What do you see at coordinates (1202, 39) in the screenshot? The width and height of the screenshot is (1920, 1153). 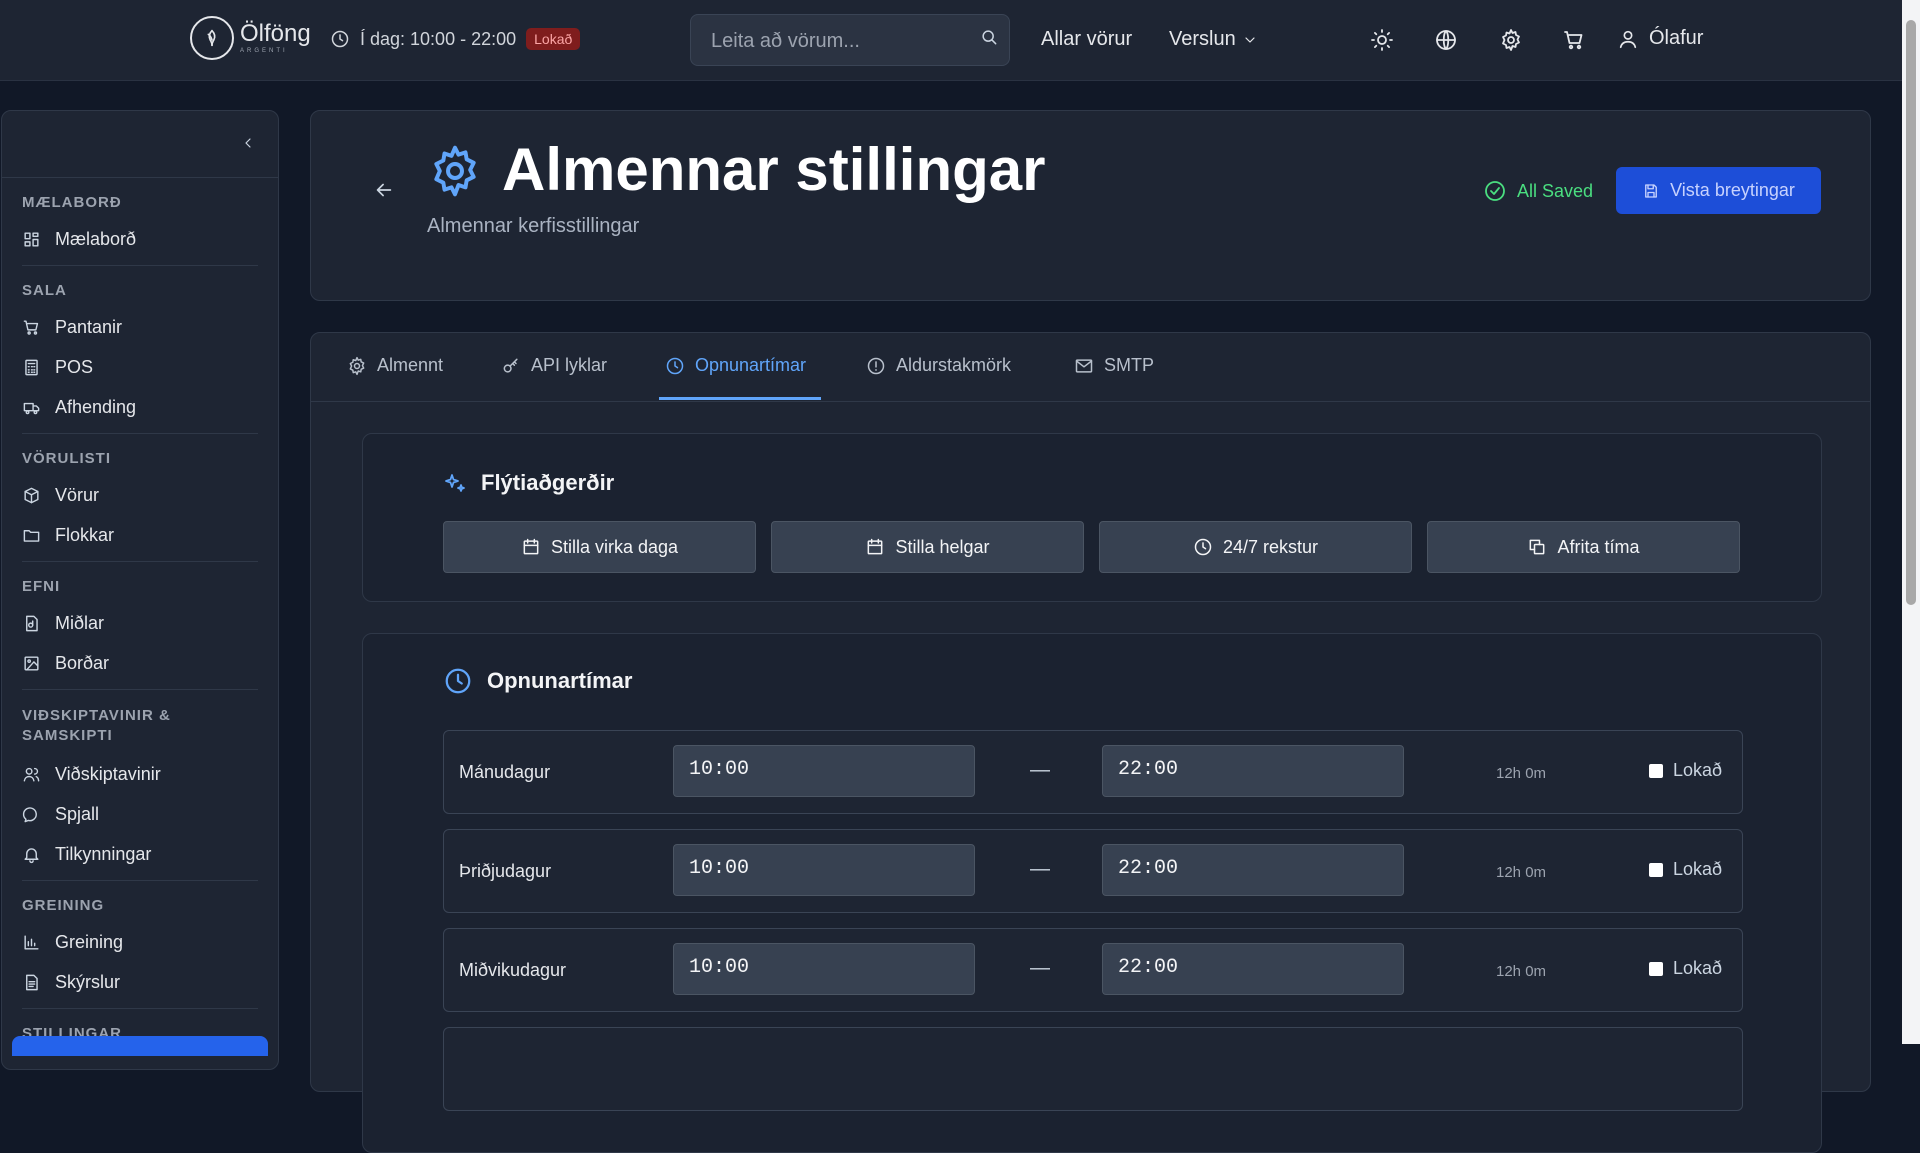 I see `nav-store-label: Verslun` at bounding box center [1202, 39].